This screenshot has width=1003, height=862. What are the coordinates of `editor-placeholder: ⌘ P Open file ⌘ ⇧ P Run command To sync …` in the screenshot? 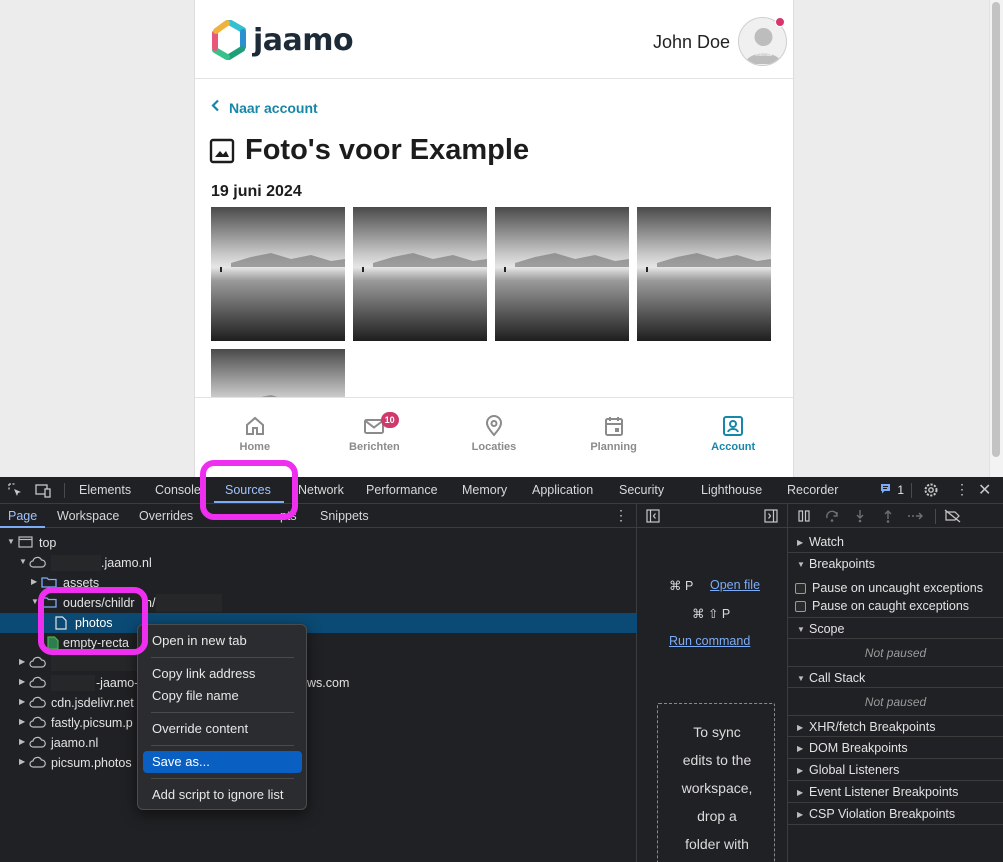 It's located at (712, 683).